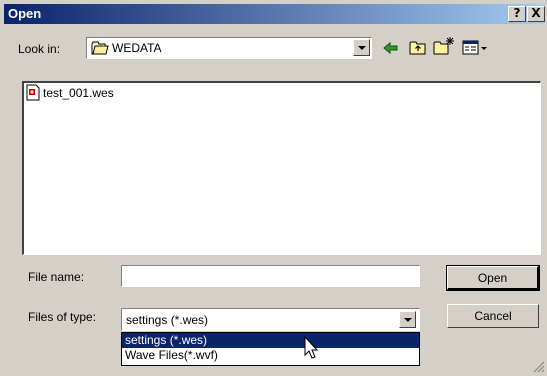 The image size is (547, 376). Describe the element at coordinates (62, 317) in the screenshot. I see `files-of-type-label: Files of type:` at that location.